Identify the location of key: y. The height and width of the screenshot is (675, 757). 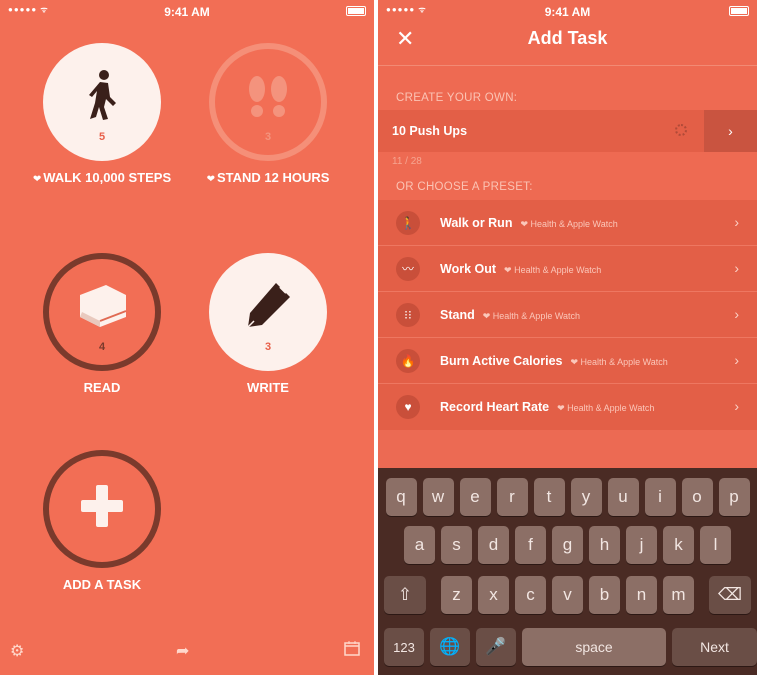
(586, 497).